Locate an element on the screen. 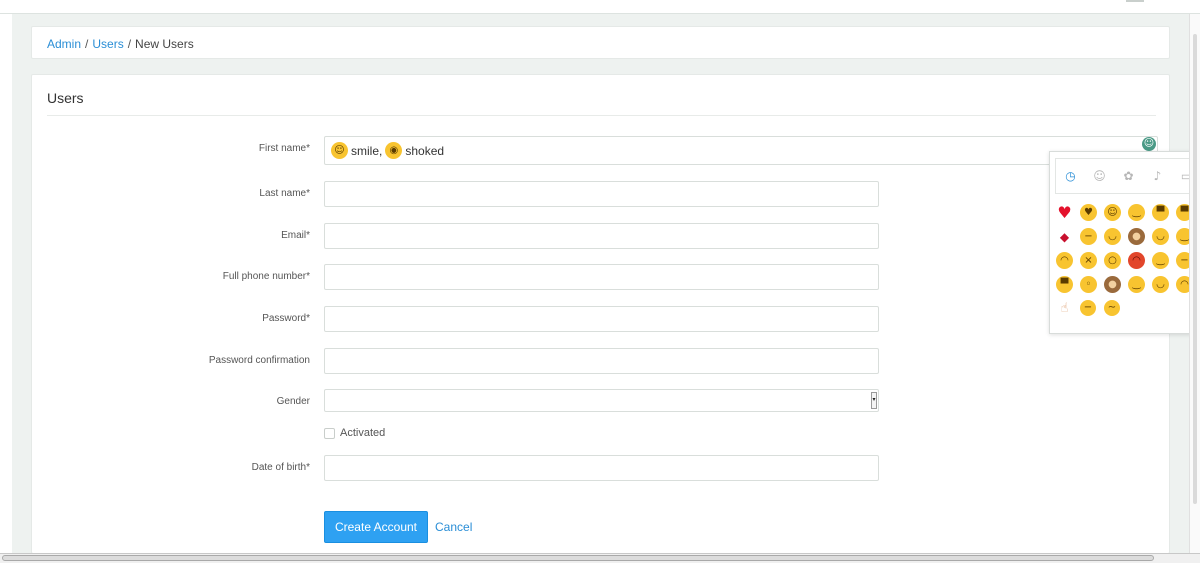 Image resolution: width=1200 pixels, height=563 pixels. smirk-side-emoji-icon: ‿ is located at coordinates (1160, 260).